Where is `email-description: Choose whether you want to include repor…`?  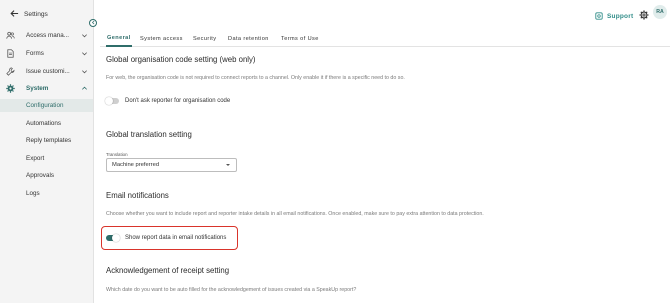 email-description: Choose whether you want to include repor… is located at coordinates (295, 214).